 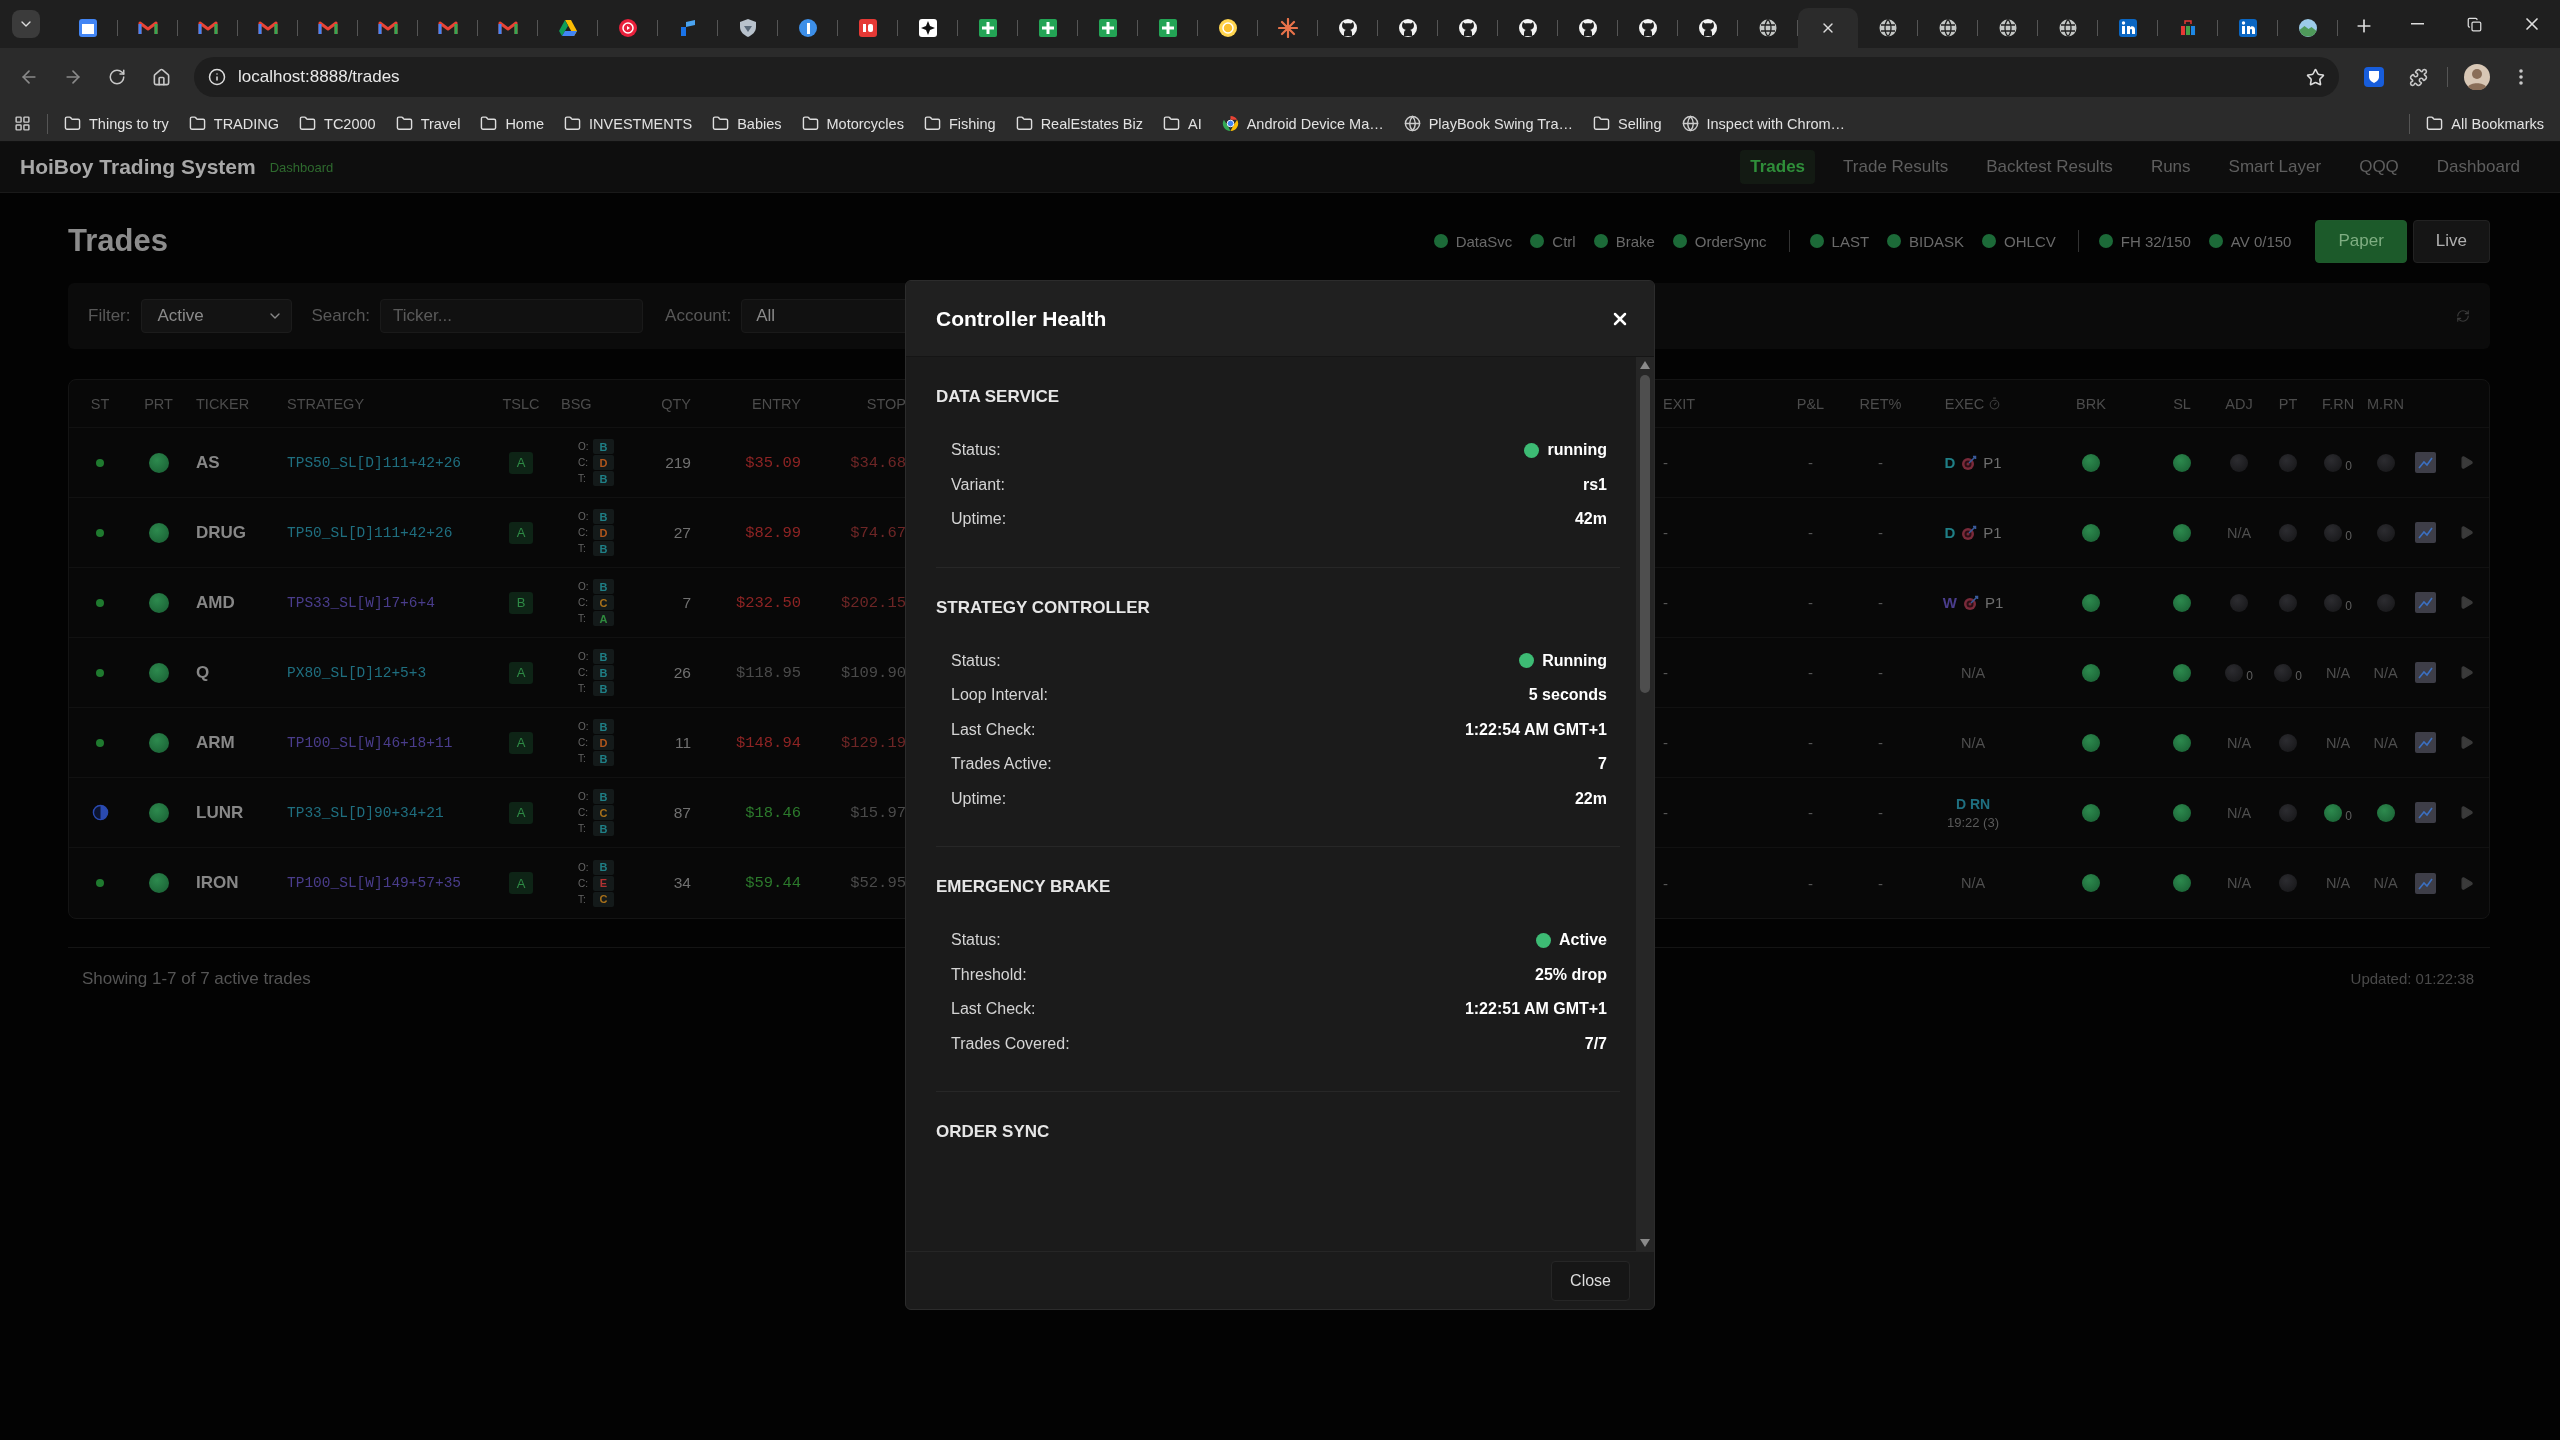 I want to click on bookmark-item: RealEstates Biz, so click(x=1079, y=123).